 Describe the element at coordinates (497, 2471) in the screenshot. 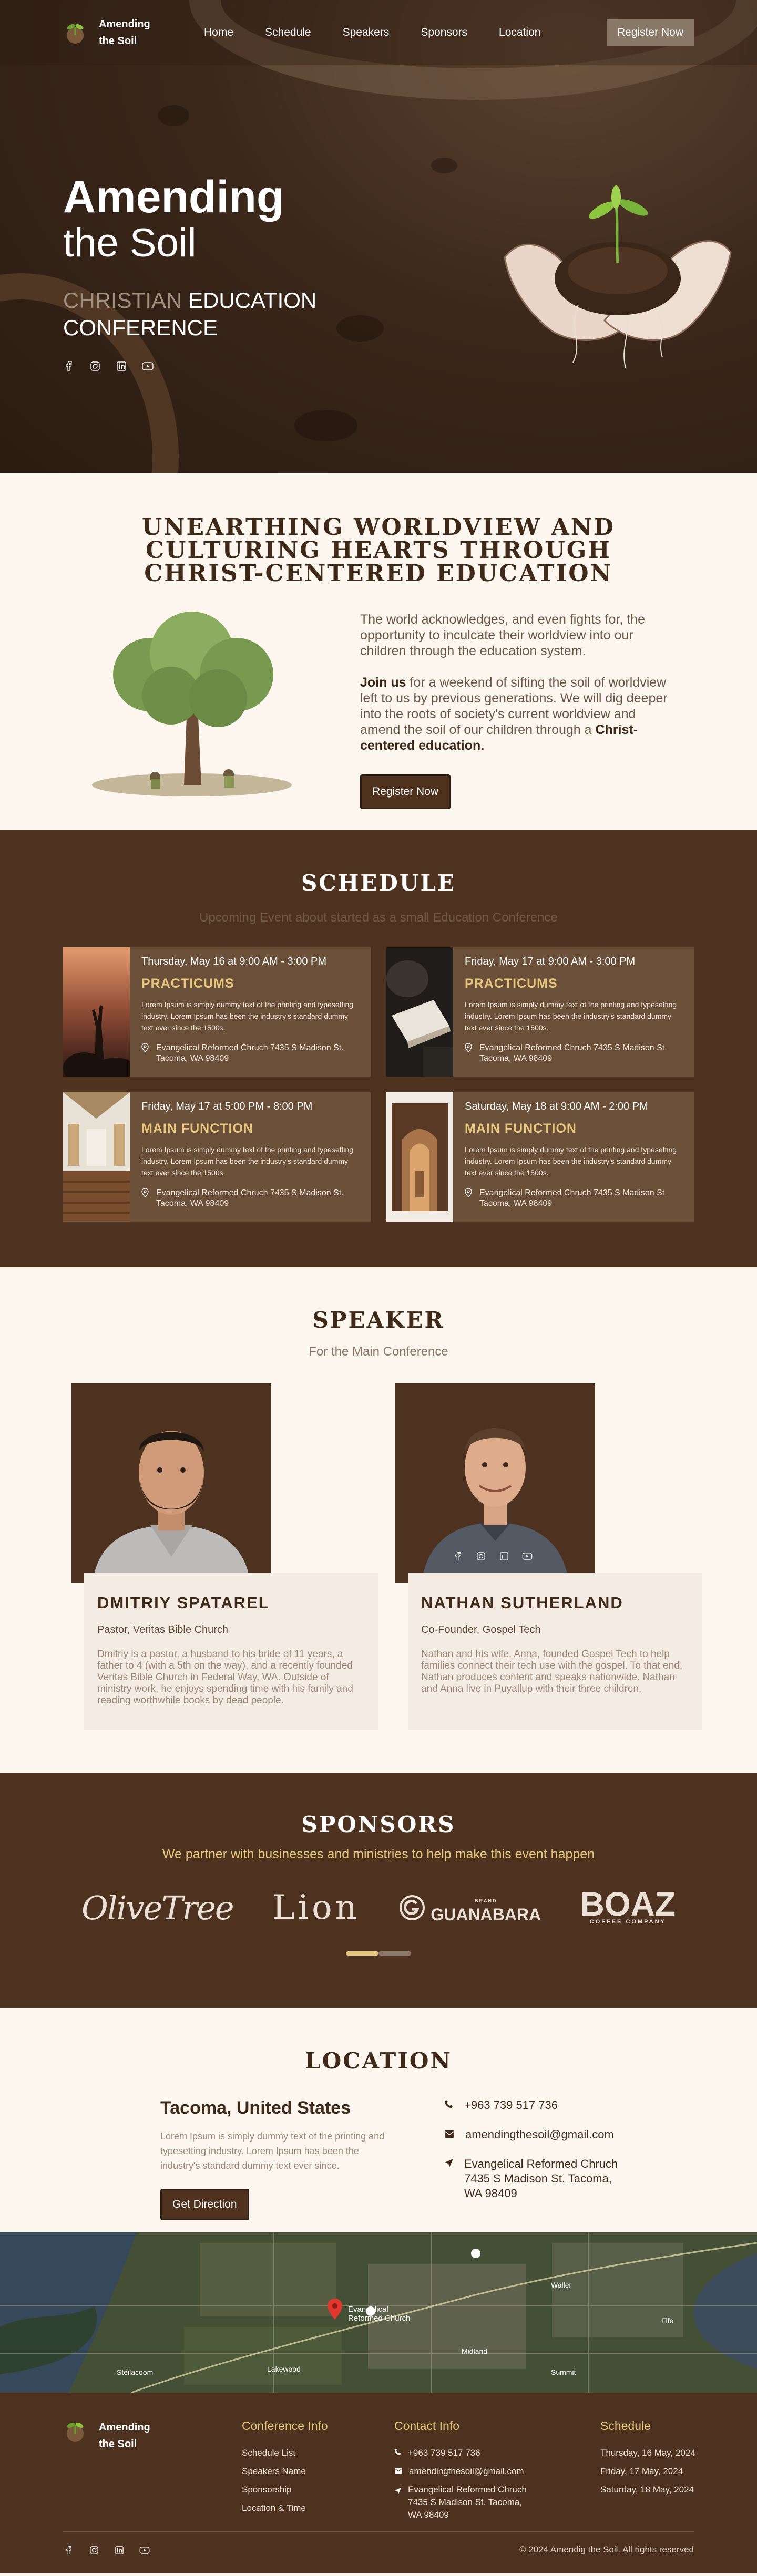

I see `footer-email: amendingthesoil@gmail.com` at that location.